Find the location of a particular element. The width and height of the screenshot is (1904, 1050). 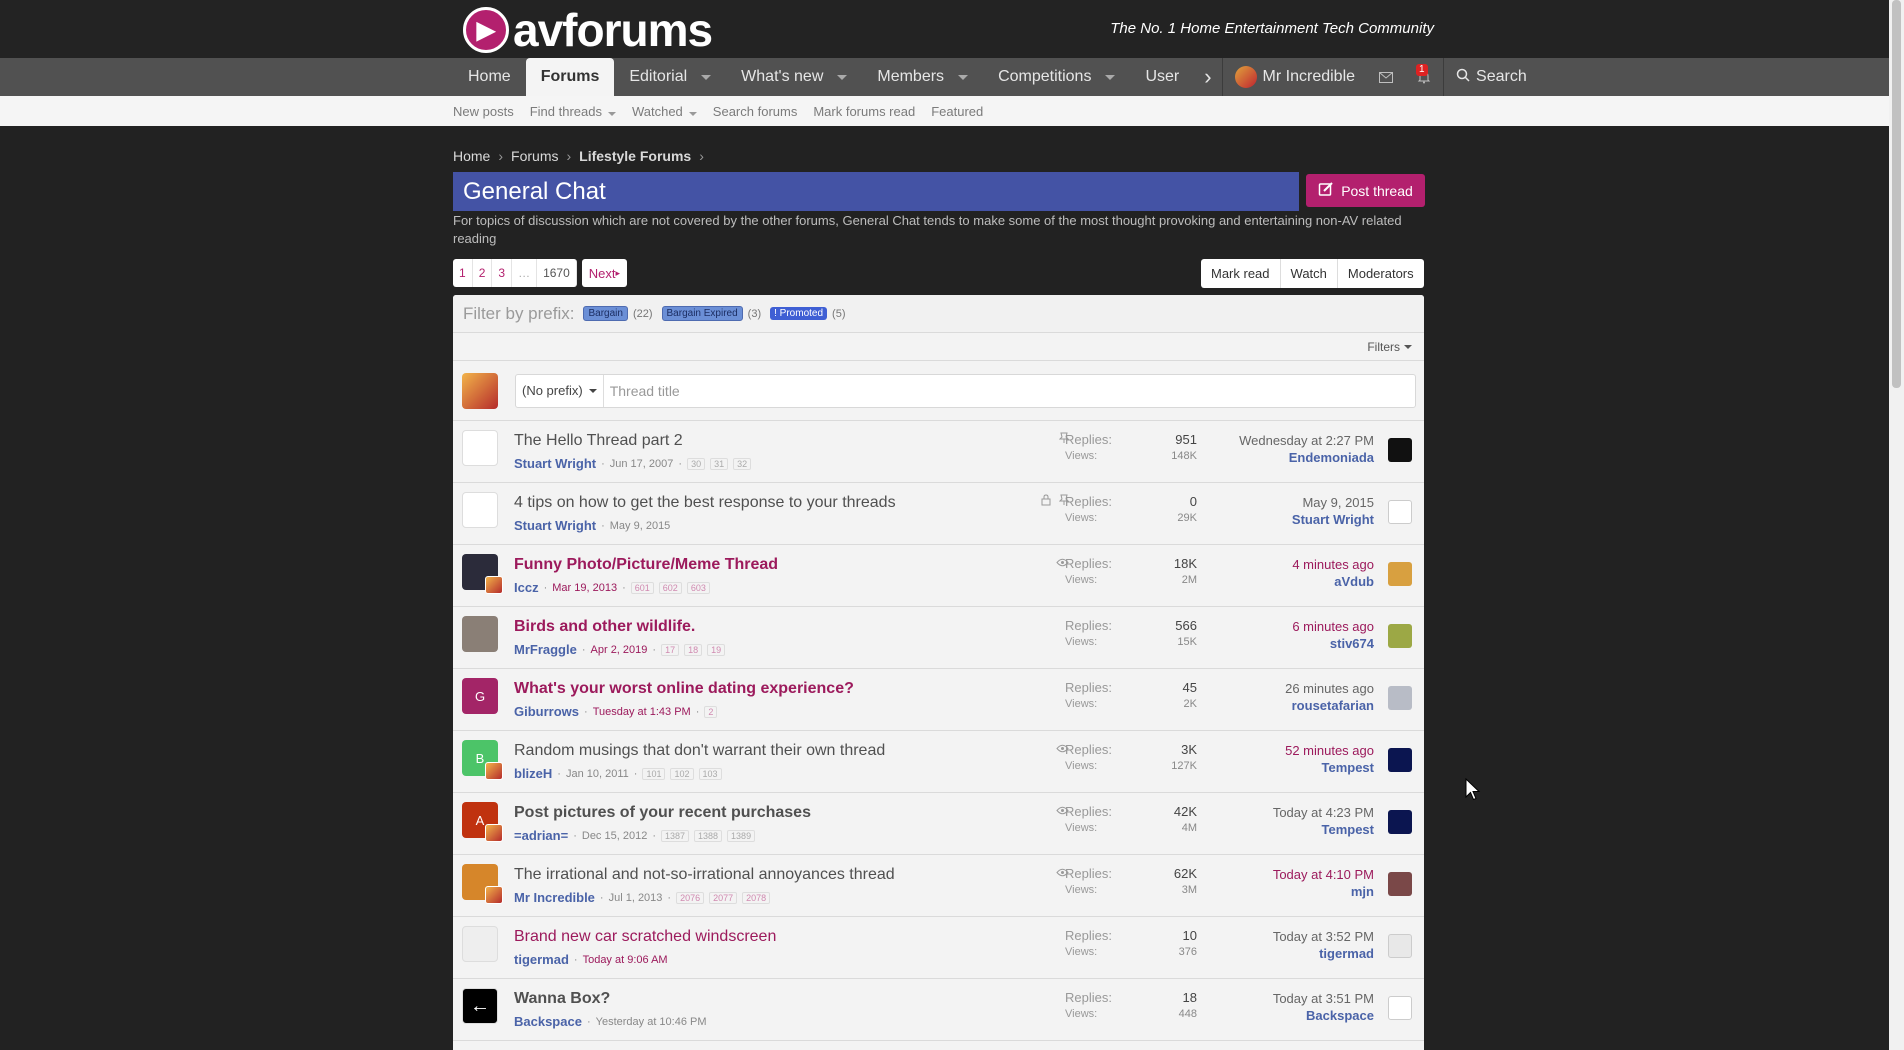

subnav-featured: Featured is located at coordinates (957, 111).